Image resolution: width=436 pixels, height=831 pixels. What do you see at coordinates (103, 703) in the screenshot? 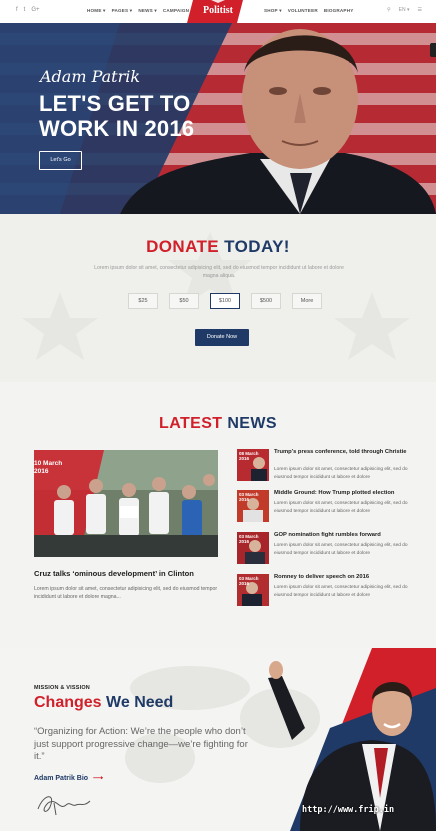
I see `mission-title: Changes We Need` at bounding box center [103, 703].